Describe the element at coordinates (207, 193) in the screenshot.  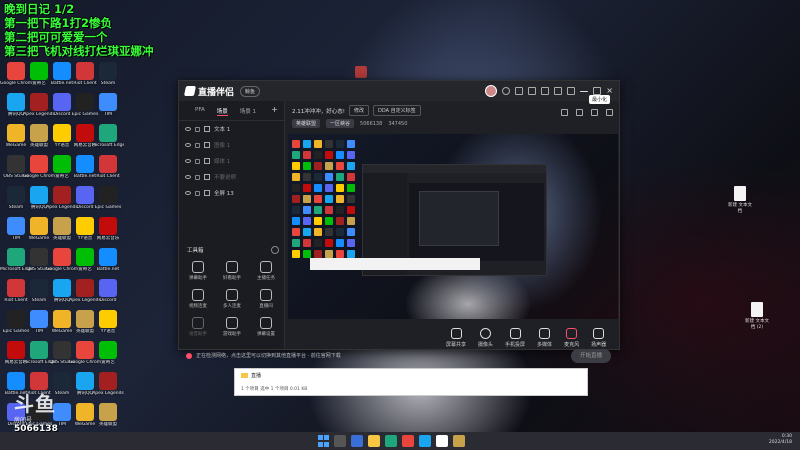
I see `monitor-source-icon` at that location.